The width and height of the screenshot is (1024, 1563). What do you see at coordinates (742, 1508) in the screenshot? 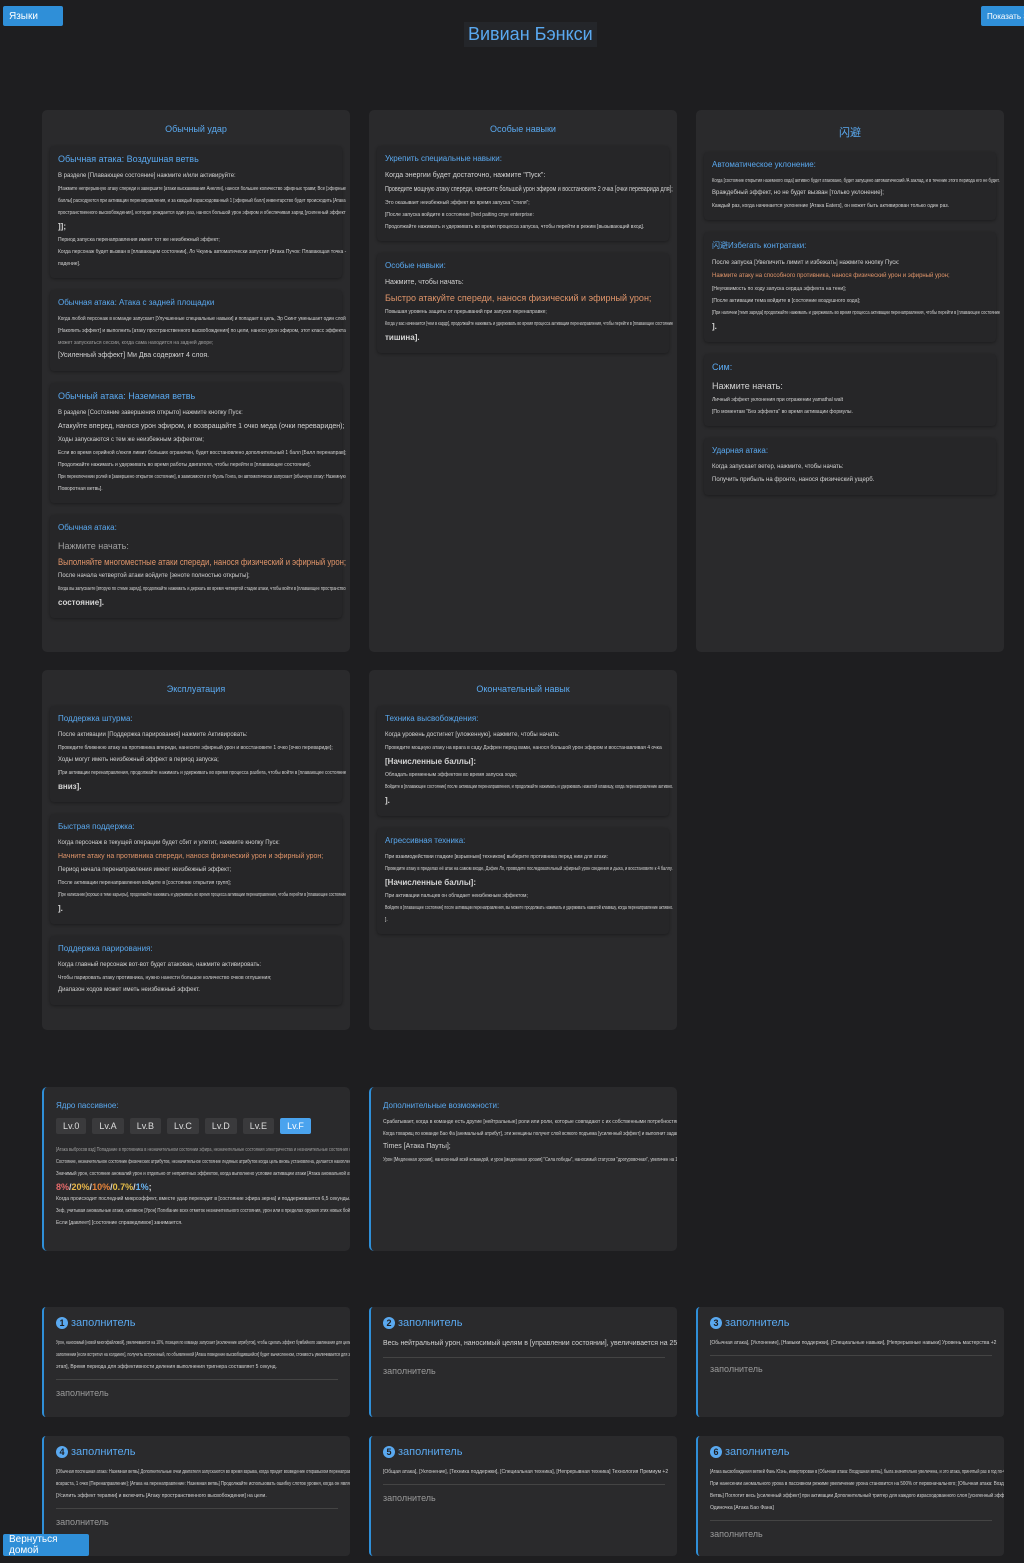
I see `card-text: Одиночка [Атака Бао Фана]` at bounding box center [742, 1508].